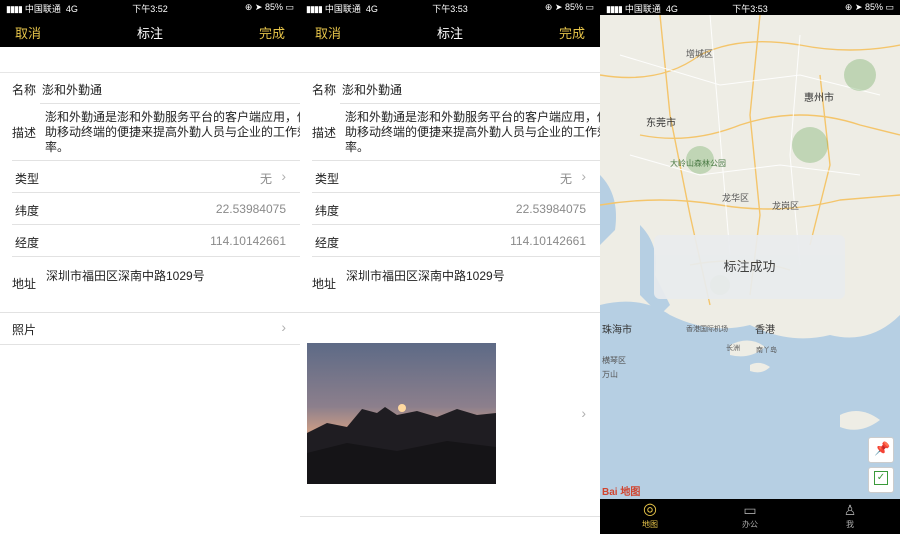  I want to click on checkbox-icon: ✓, so click(881, 478).